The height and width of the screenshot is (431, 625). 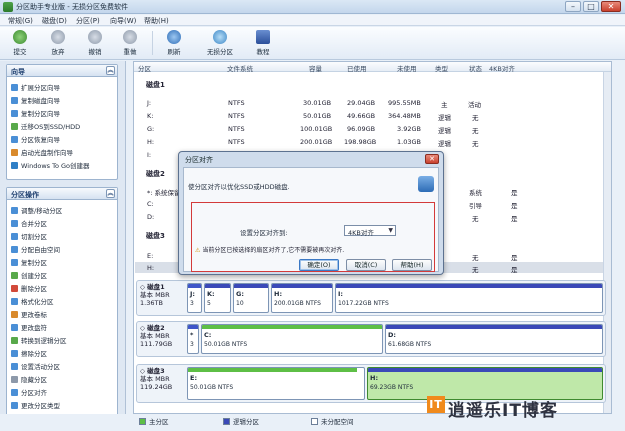 What do you see at coordinates (156, 21) in the screenshot?
I see `menu-help: 帮助(H)` at bounding box center [156, 21].